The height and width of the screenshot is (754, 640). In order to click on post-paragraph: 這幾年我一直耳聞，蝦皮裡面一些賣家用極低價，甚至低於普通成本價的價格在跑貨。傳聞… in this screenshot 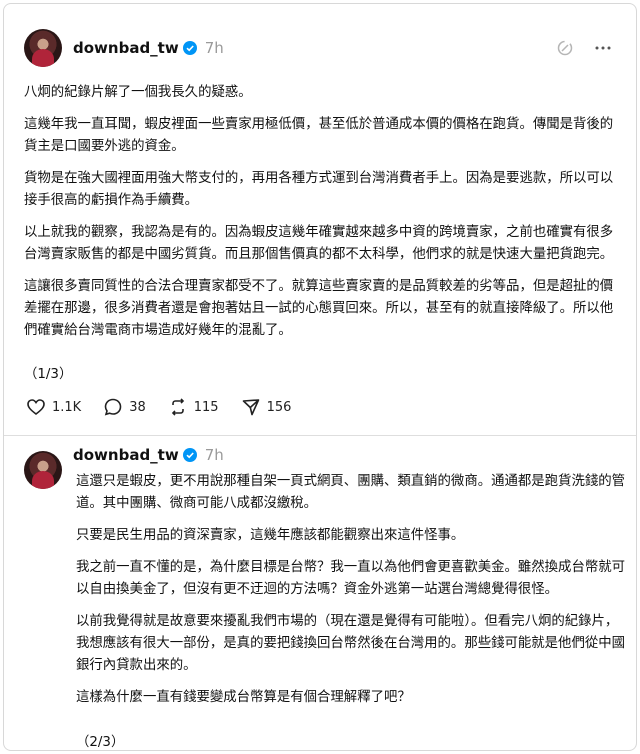, I will do `click(319, 135)`.